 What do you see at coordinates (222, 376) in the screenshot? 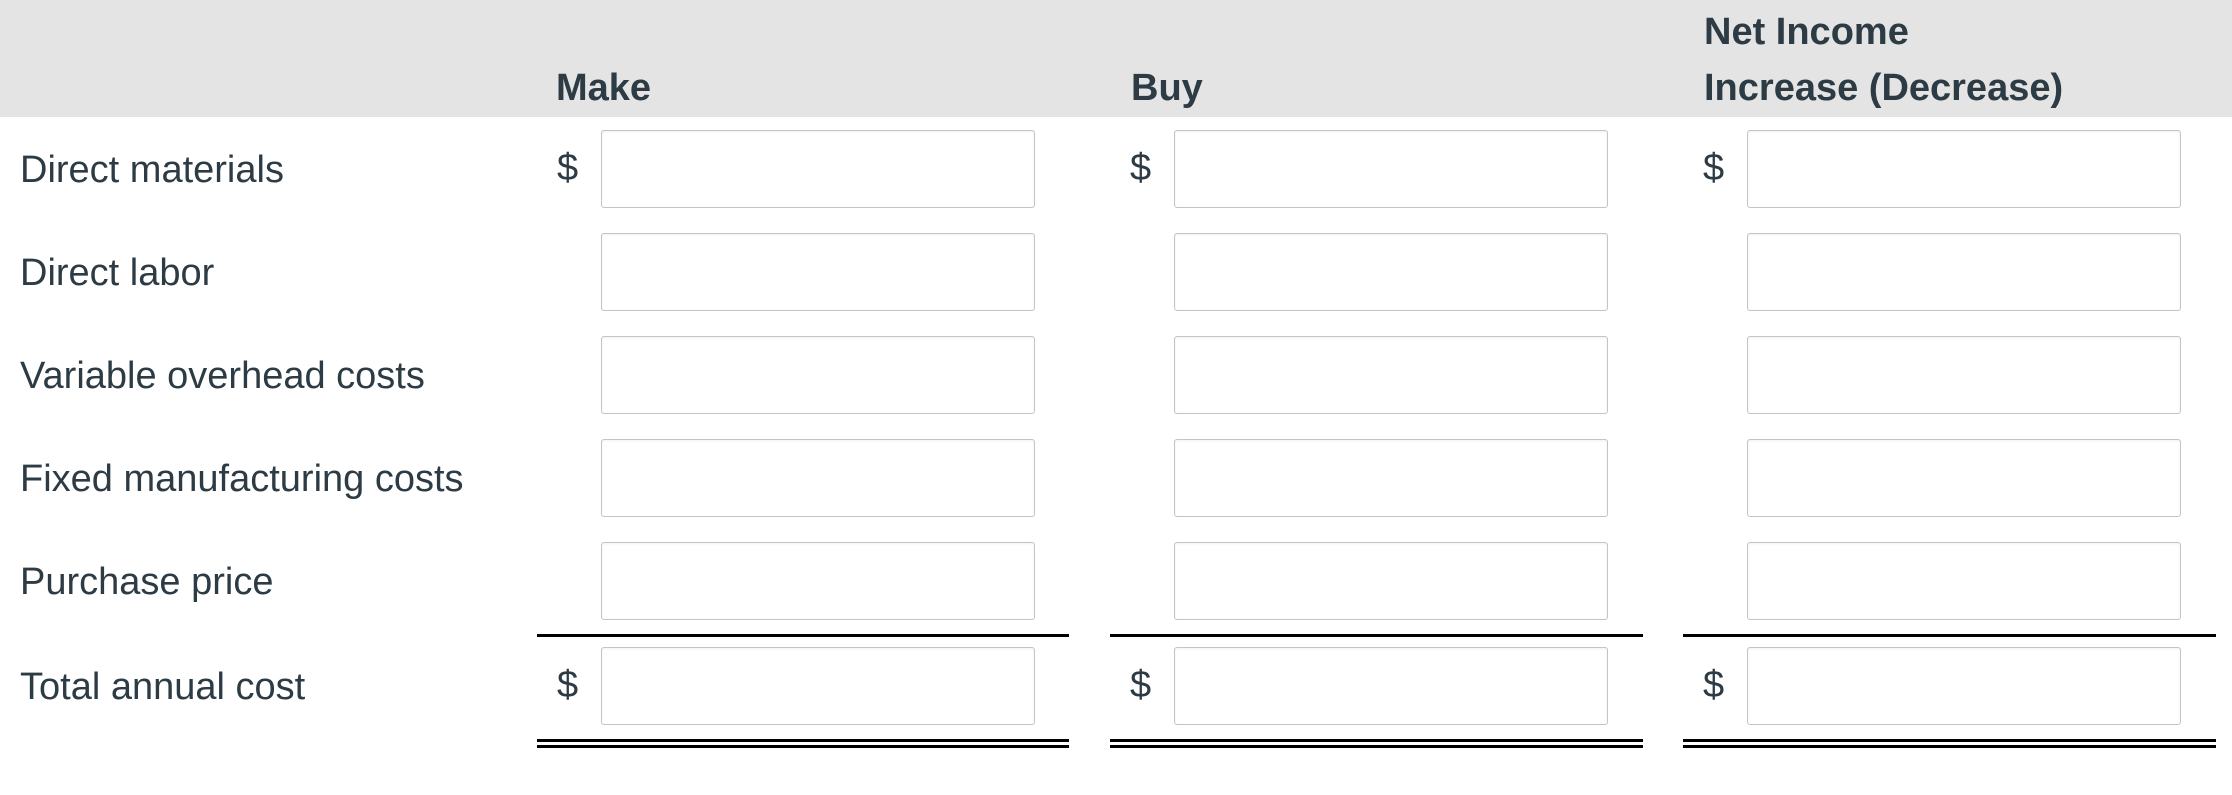
I see `row-label: Variable overhead costs` at bounding box center [222, 376].